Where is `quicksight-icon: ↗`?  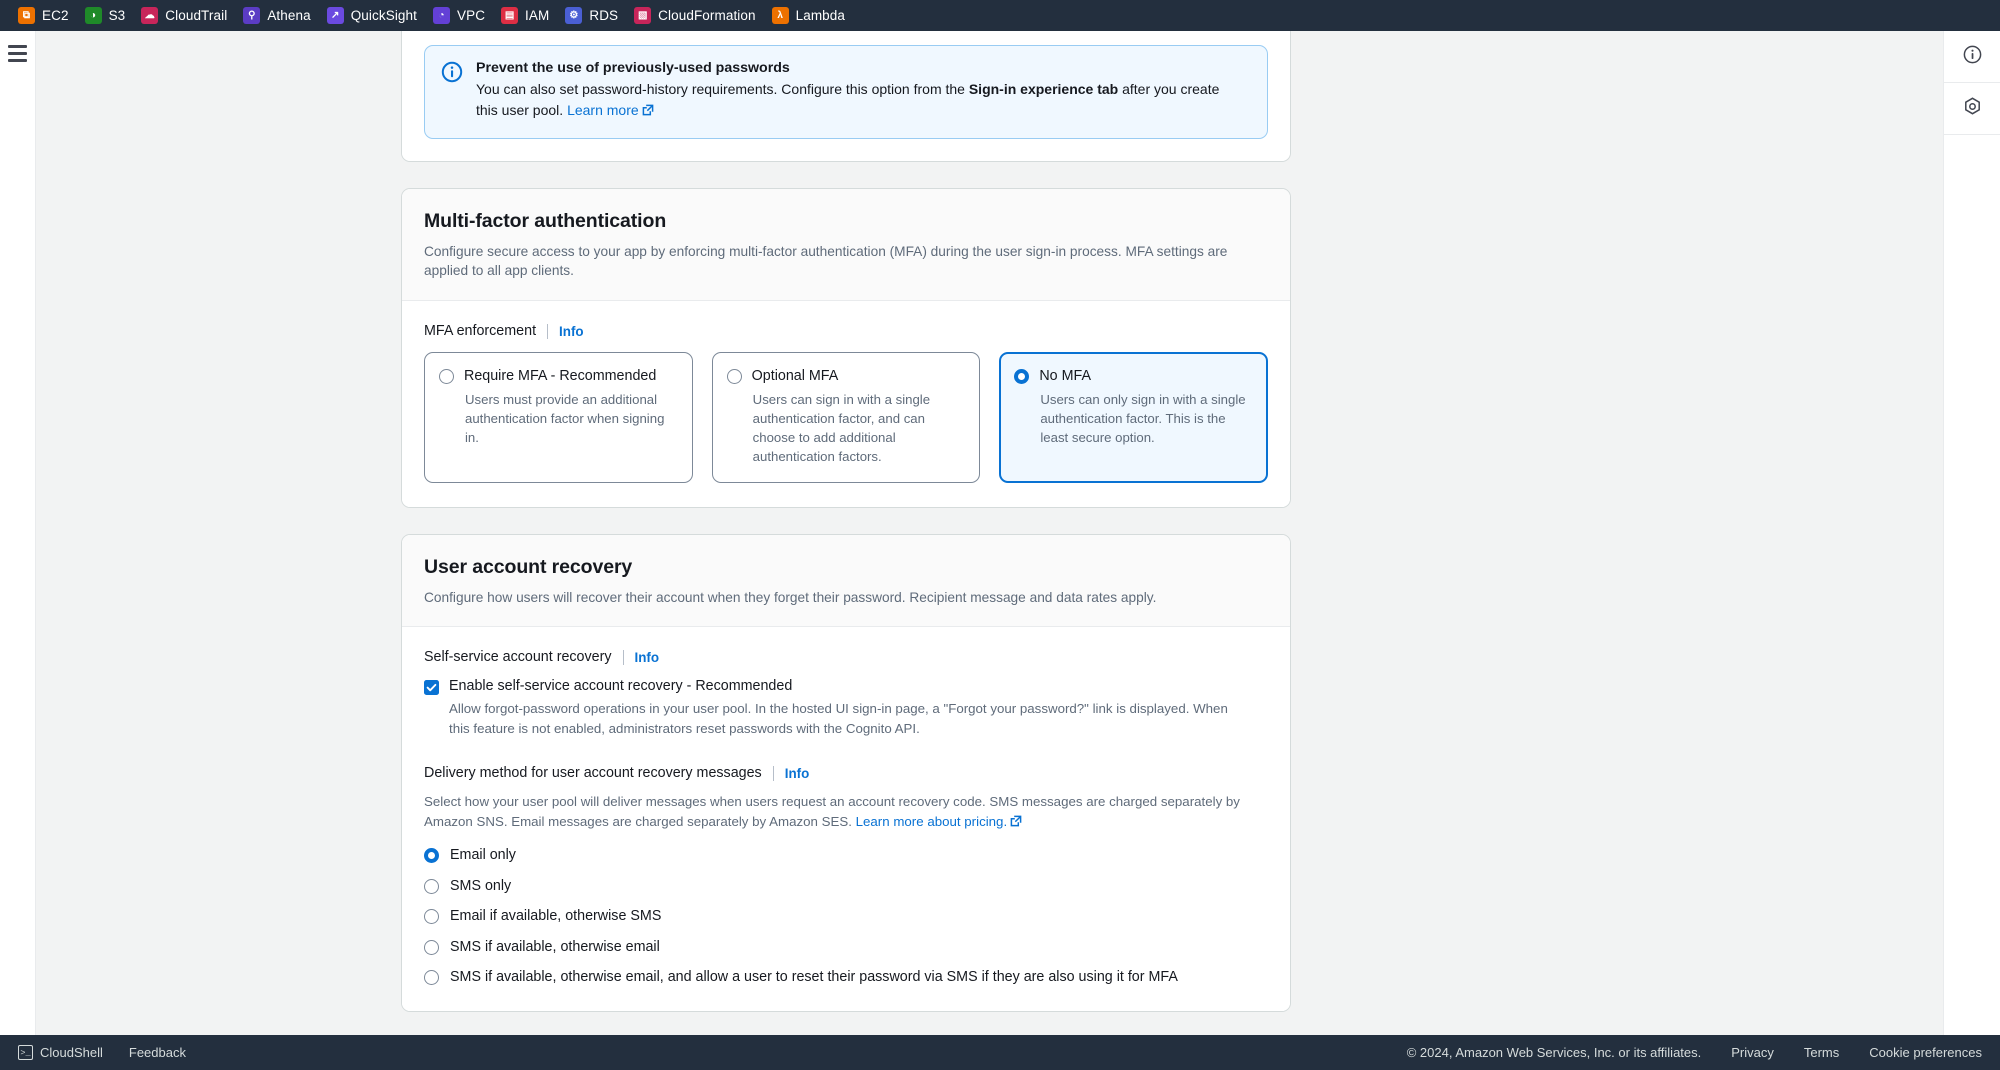
quicksight-icon: ↗ is located at coordinates (335, 15).